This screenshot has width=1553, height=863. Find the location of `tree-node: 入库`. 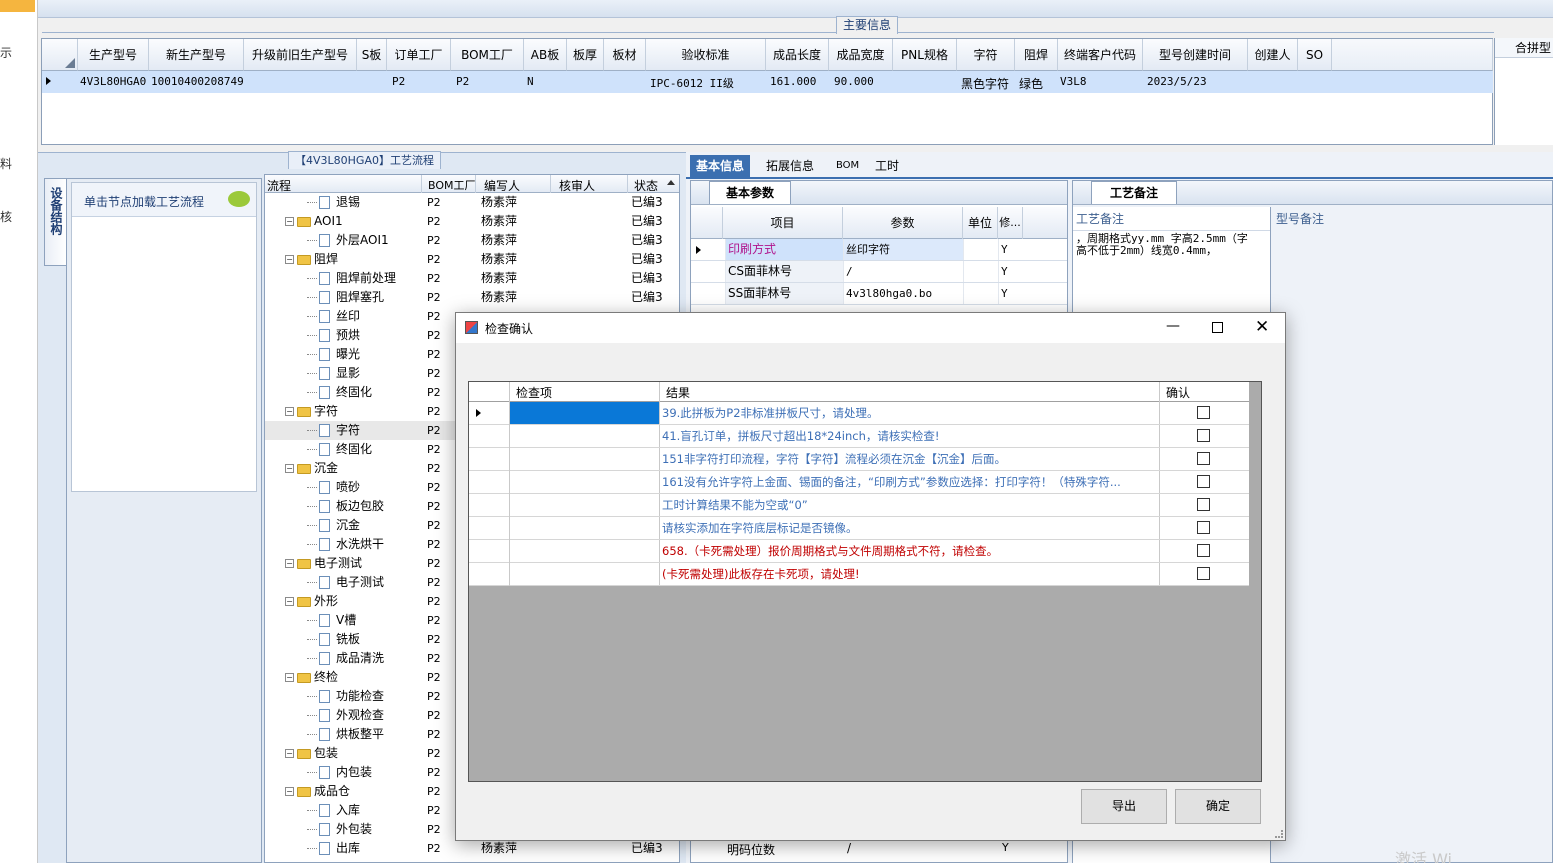

tree-node: 入库 is located at coordinates (333, 810).